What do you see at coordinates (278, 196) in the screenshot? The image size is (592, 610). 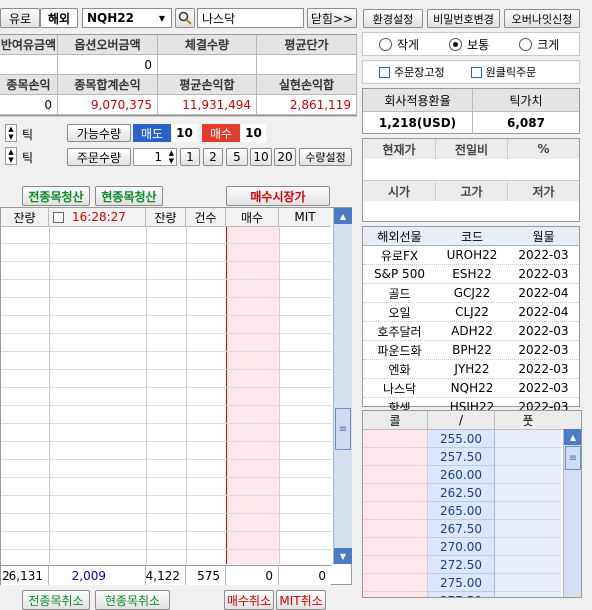 I see `buy-market-button: 매수시장가` at bounding box center [278, 196].